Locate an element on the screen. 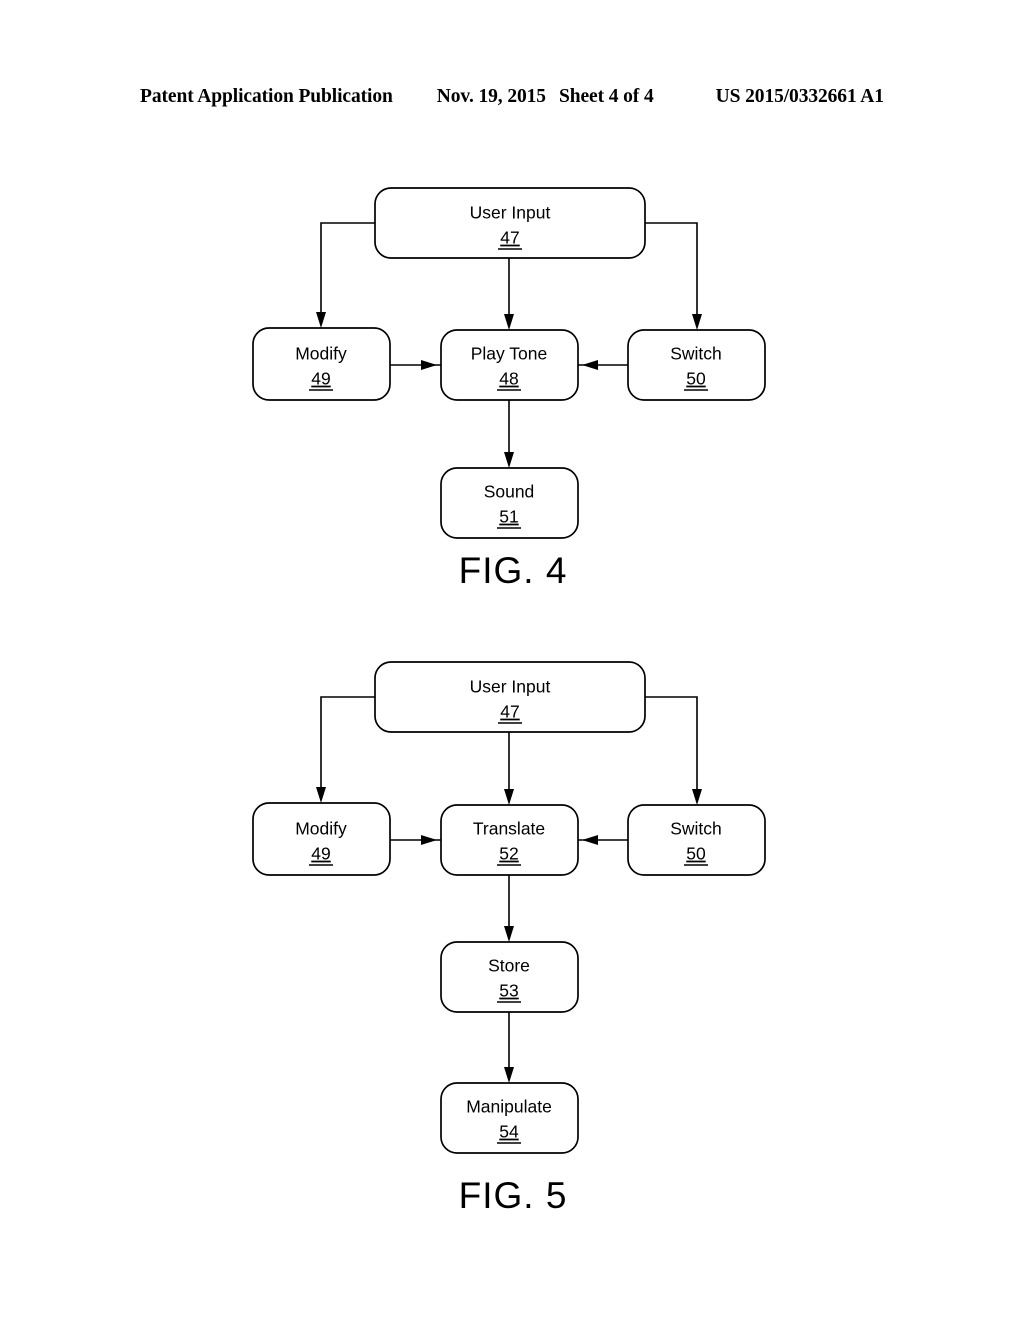 The image size is (1024, 1320). node-sound-label: Sound is located at coordinates (509, 492).